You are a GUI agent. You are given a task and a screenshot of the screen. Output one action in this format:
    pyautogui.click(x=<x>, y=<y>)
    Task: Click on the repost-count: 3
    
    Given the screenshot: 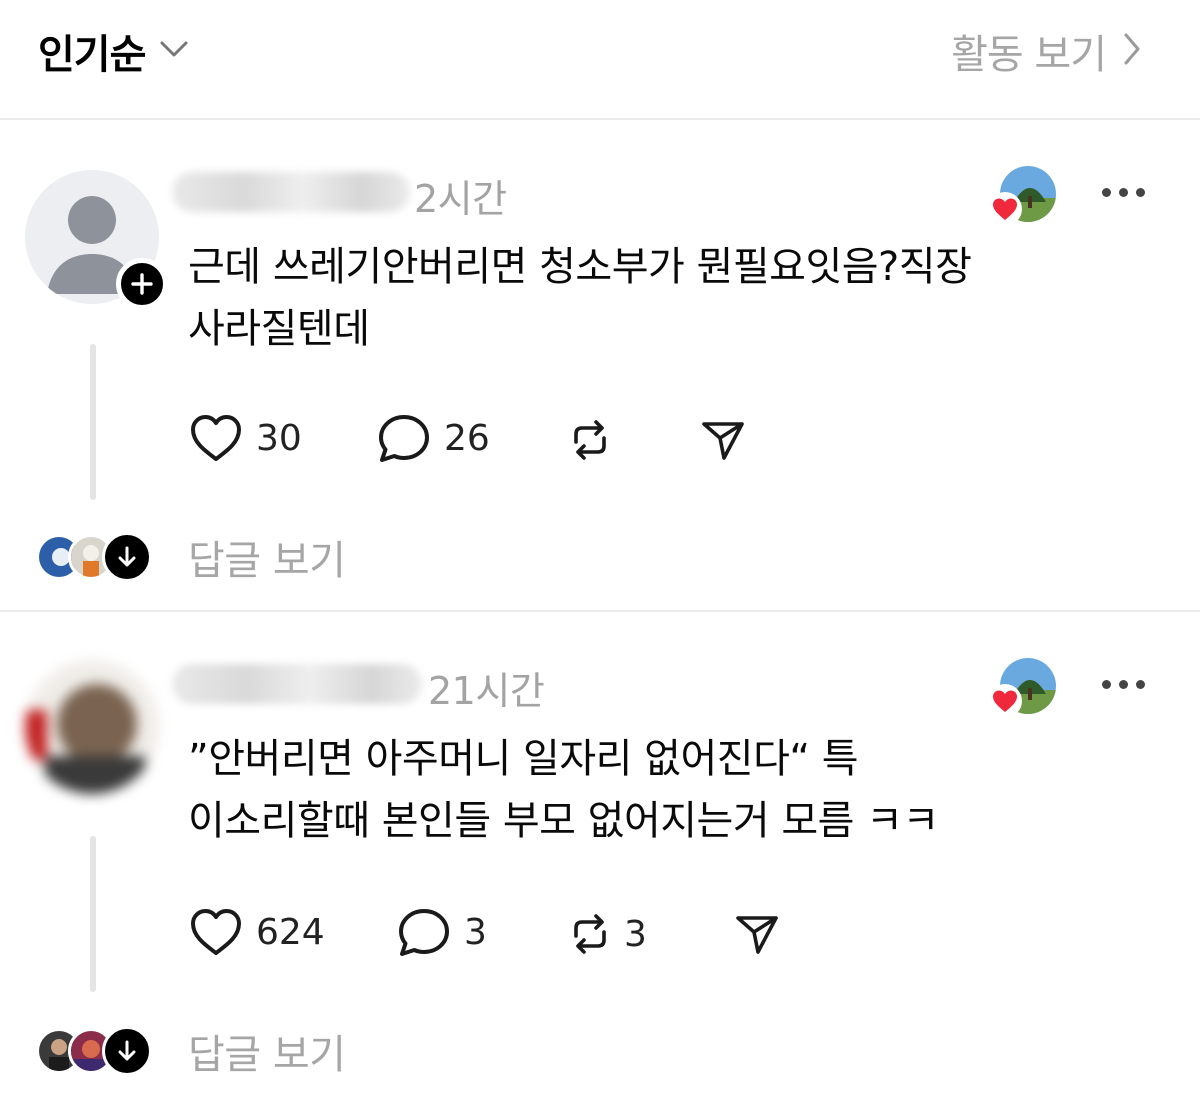 What is the action you would take?
    pyautogui.click(x=635, y=934)
    